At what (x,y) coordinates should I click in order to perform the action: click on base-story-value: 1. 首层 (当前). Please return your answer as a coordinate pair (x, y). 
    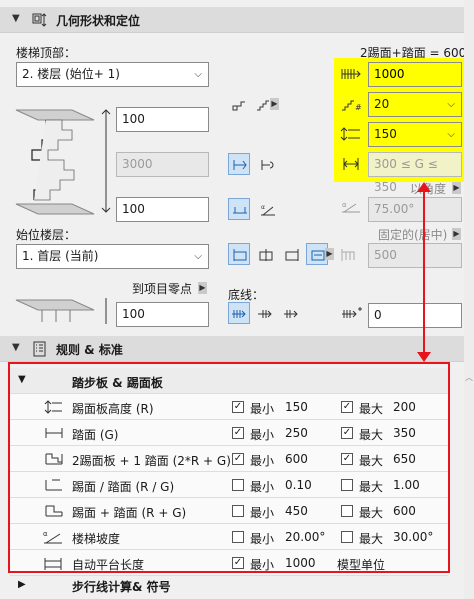
    Looking at the image, I should click on (60, 256).